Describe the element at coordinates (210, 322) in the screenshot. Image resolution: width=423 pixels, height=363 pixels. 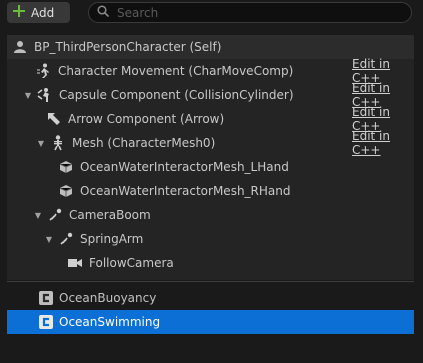
I see `component-item-ocean-swimming: OceanSwimming` at that location.